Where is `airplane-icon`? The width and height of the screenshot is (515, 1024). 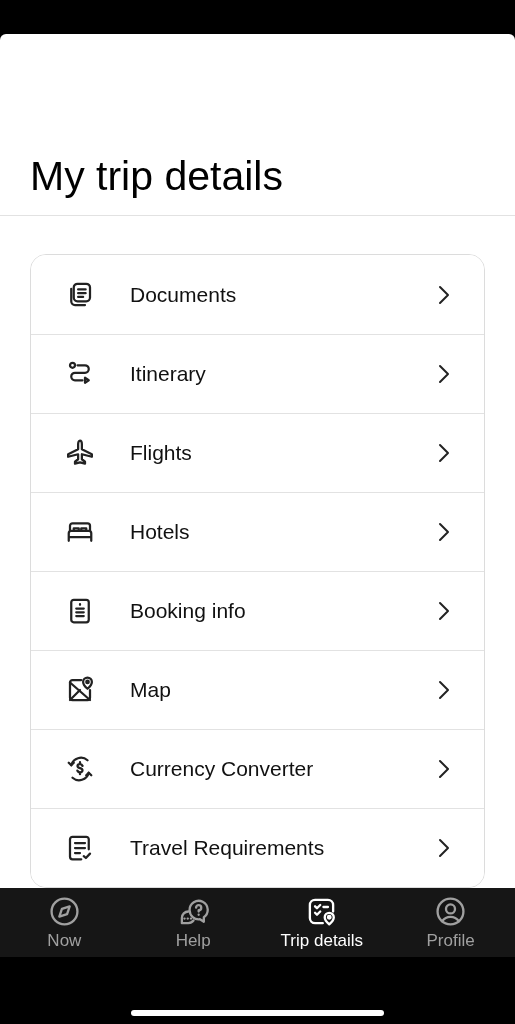 airplane-icon is located at coordinates (80, 453).